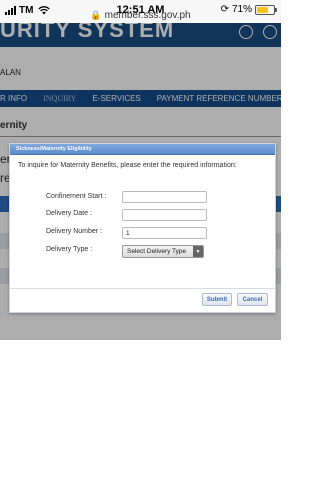 The width and height of the screenshot is (320, 500). I want to click on delivery-type-select: Select Delivery Type ▼, so click(163, 251).